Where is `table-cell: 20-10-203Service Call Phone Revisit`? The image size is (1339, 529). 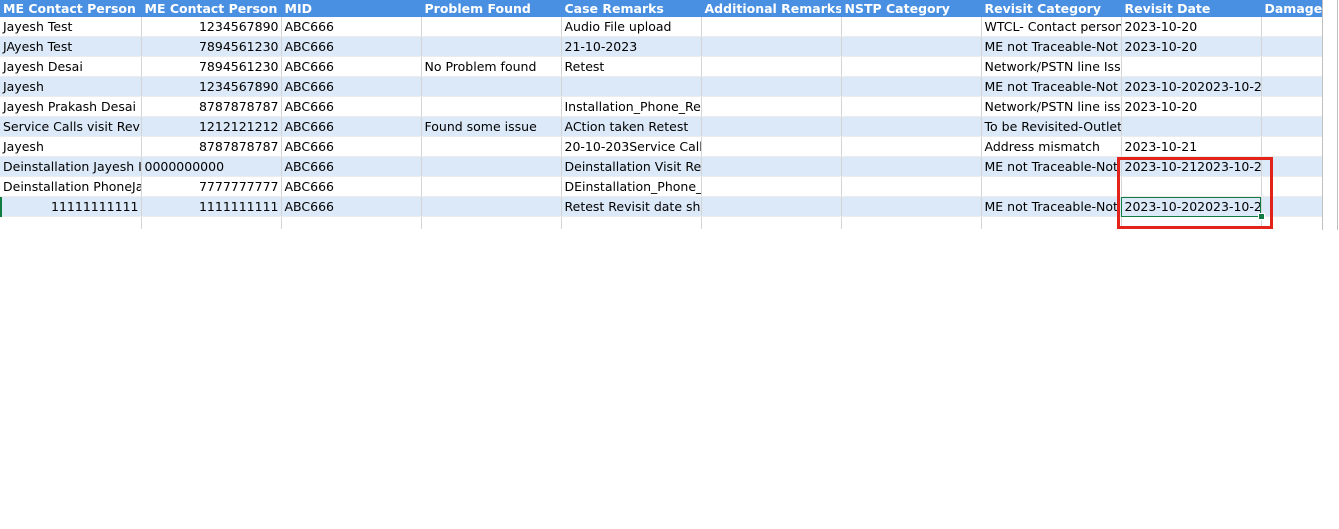
table-cell: 20-10-203Service Call Phone Revisit is located at coordinates (631, 146).